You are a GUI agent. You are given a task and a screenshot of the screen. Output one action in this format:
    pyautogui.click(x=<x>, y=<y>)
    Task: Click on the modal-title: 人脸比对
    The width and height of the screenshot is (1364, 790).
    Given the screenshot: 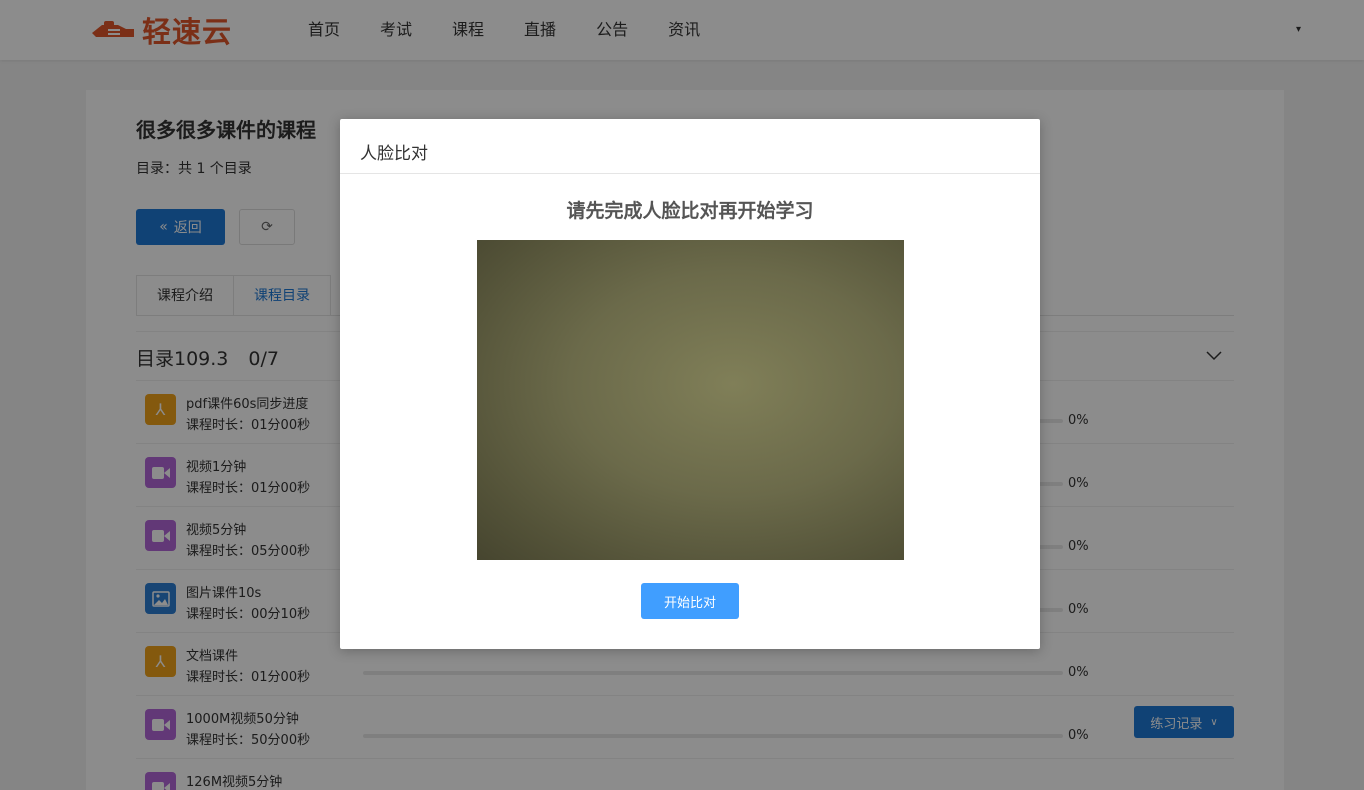 What is the action you would take?
    pyautogui.click(x=394, y=154)
    